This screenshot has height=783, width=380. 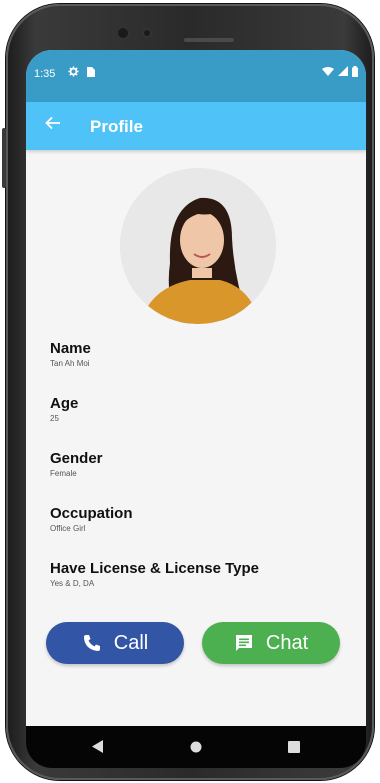 I want to click on recents-square-icon, so click(x=294, y=749).